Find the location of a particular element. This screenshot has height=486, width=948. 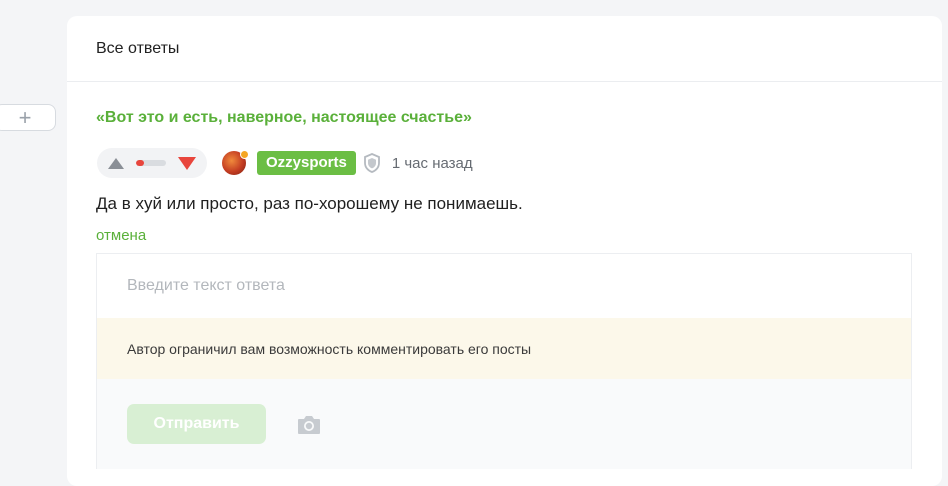

send-button: Отправить is located at coordinates (196, 424).